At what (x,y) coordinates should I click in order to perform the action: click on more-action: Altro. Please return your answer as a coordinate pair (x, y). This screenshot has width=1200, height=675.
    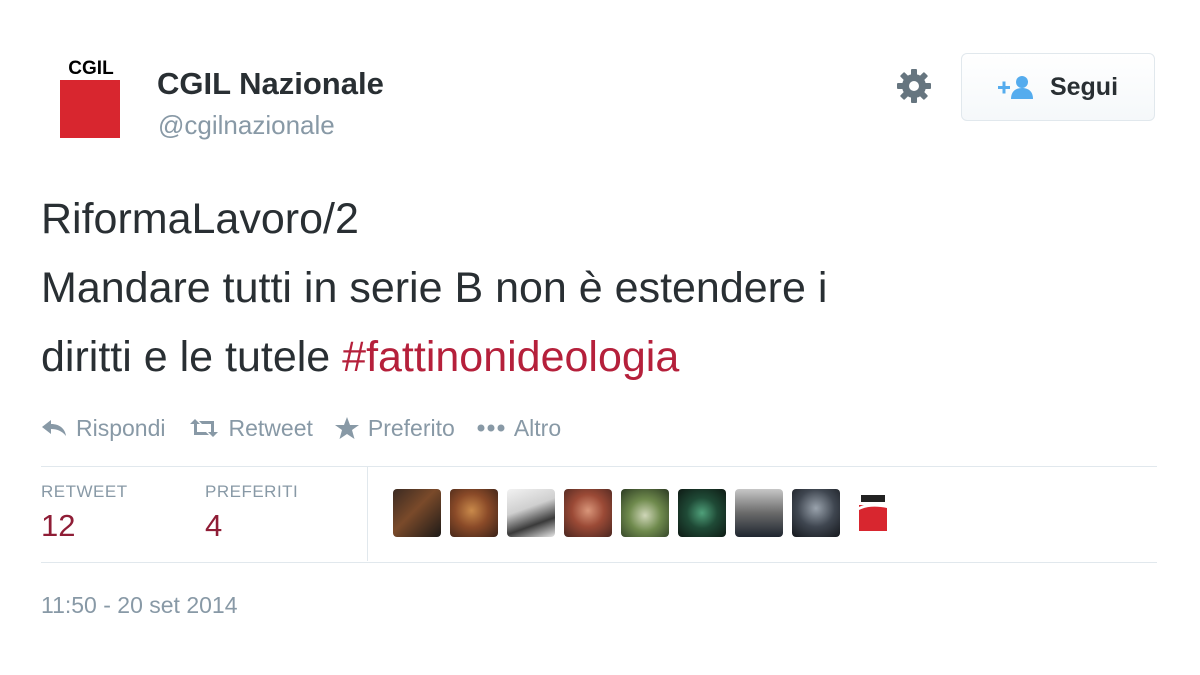
    Looking at the image, I should click on (519, 428).